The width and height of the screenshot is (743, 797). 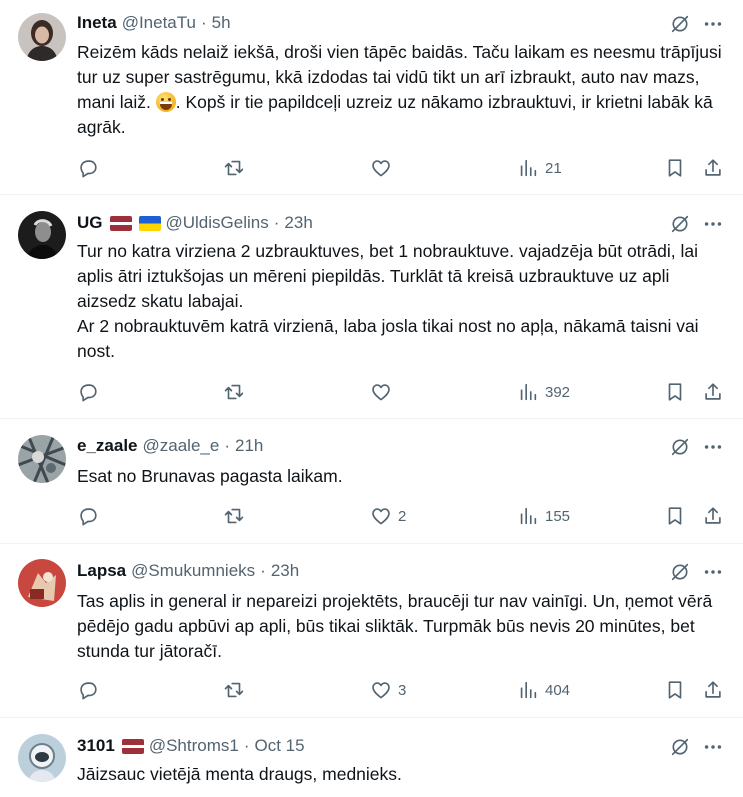 I want to click on like-count: 2, so click(x=402, y=516).